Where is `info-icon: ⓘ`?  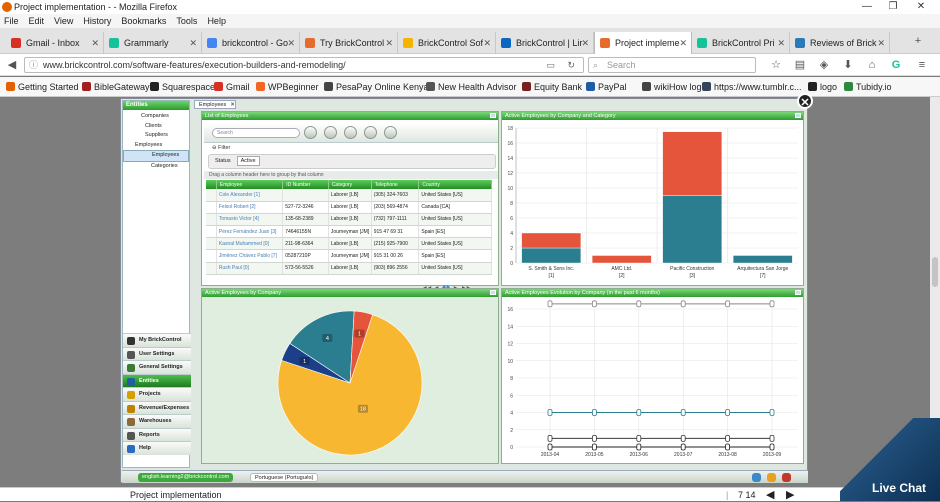 info-icon: ⓘ is located at coordinates (33, 65).